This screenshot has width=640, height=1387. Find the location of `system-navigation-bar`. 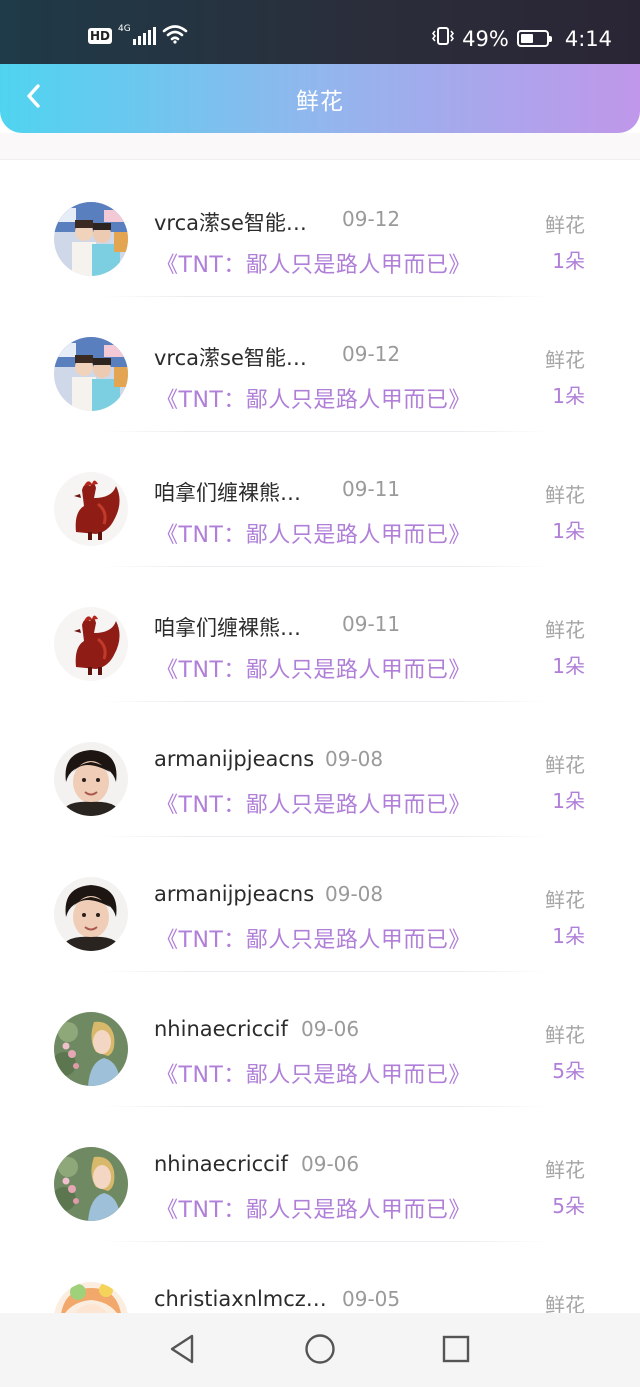

system-navigation-bar is located at coordinates (320, 1350).